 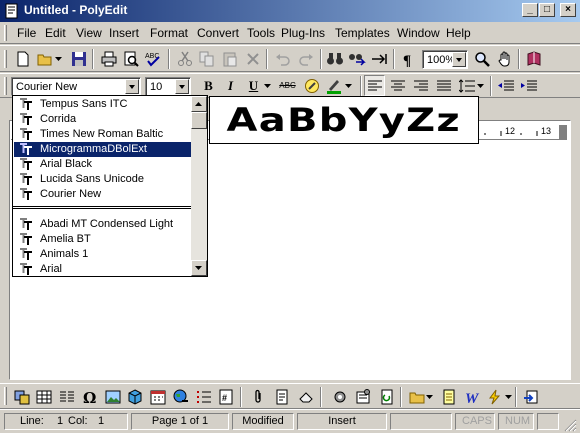 I want to click on line-spacing-dropdown, so click(x=480, y=85).